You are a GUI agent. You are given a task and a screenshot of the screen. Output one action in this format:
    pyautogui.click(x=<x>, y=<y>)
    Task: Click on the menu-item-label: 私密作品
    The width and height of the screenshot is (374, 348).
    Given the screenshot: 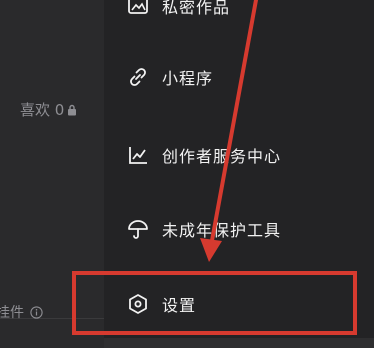 What is the action you would take?
    pyautogui.click(x=196, y=8)
    